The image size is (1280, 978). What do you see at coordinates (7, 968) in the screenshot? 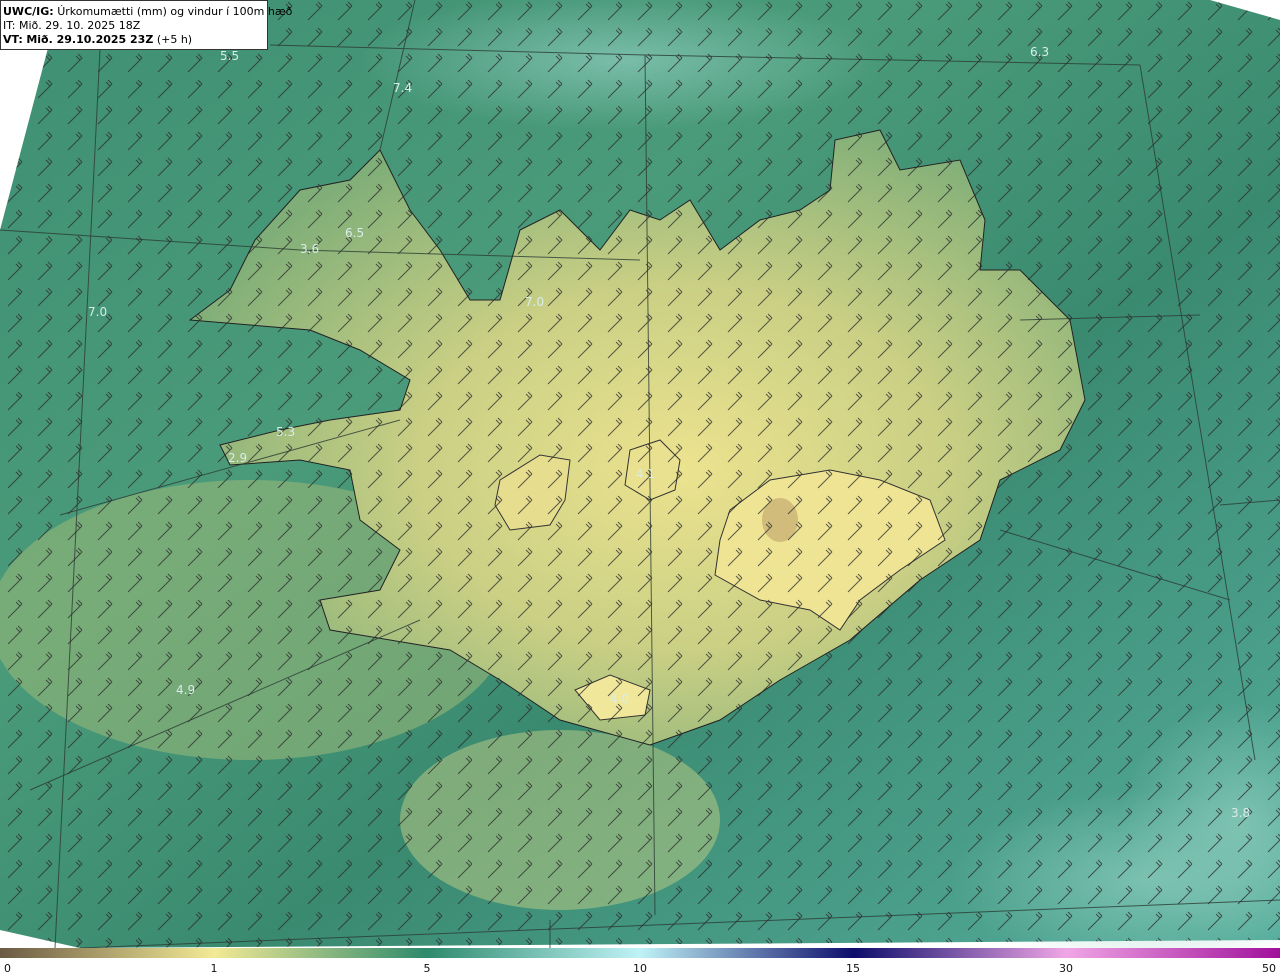
I see `colorbar-tick: 0` at bounding box center [7, 968].